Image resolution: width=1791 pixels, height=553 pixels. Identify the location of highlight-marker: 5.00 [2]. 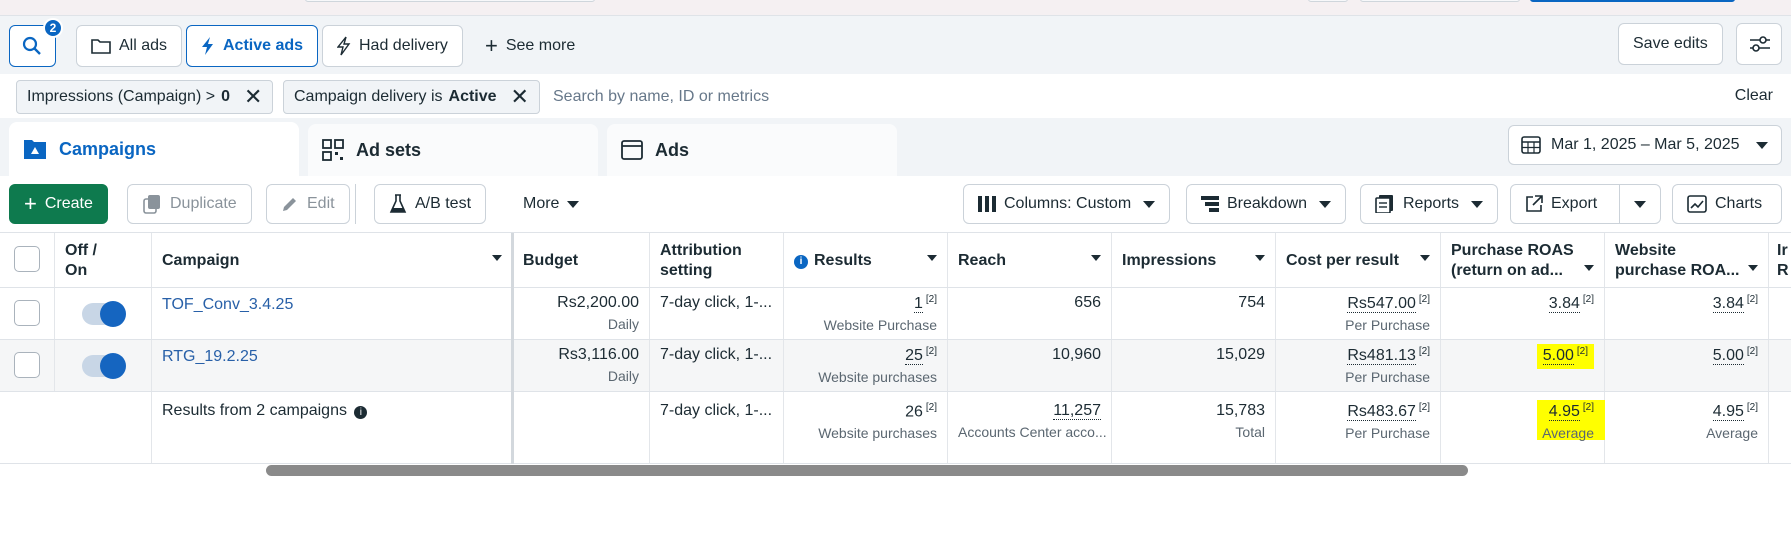
(1565, 357).